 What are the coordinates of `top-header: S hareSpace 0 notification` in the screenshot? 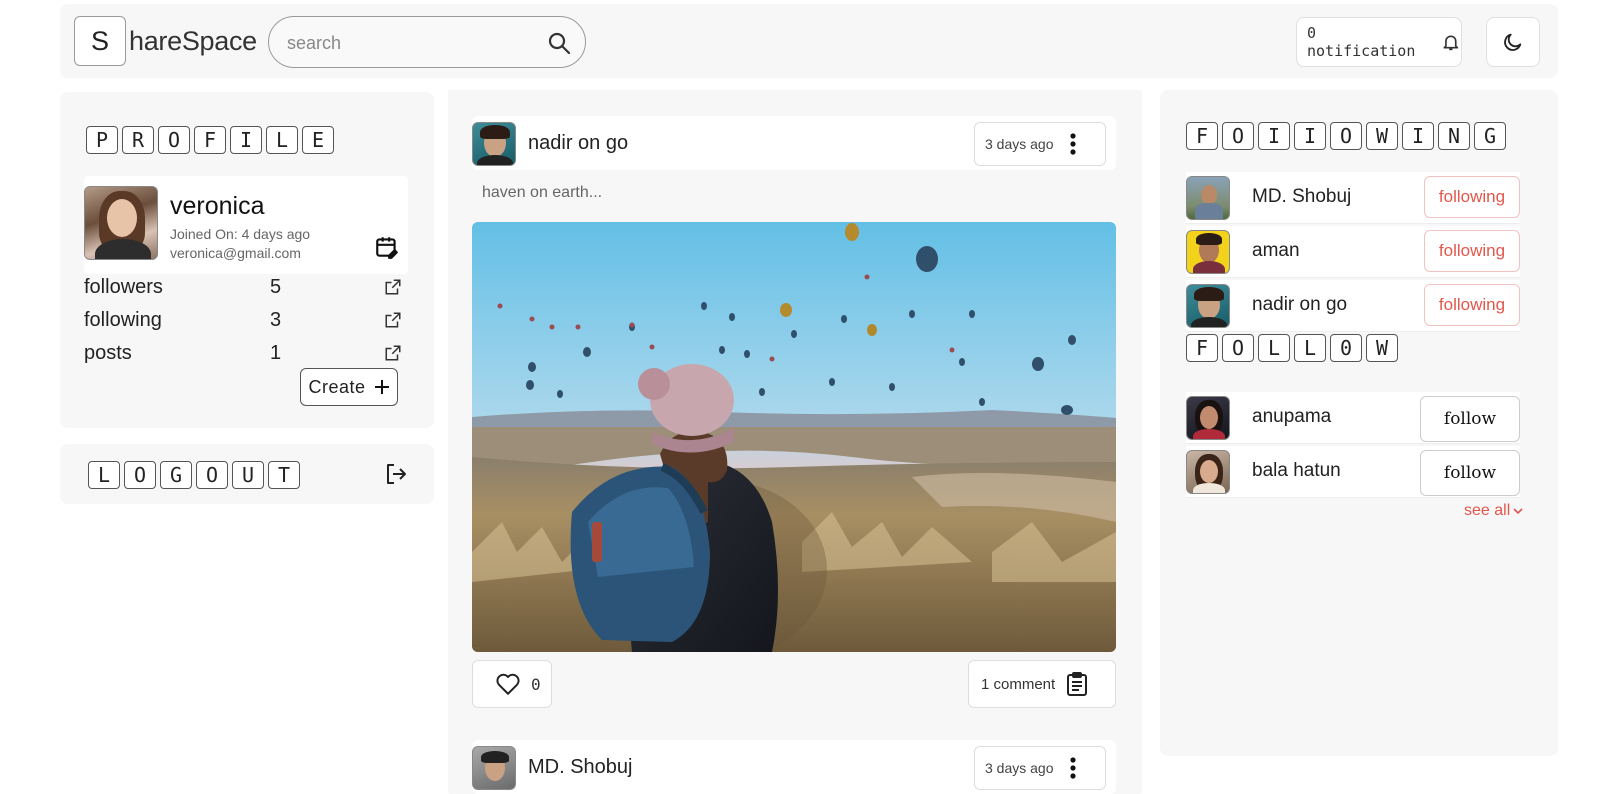 It's located at (809, 41).